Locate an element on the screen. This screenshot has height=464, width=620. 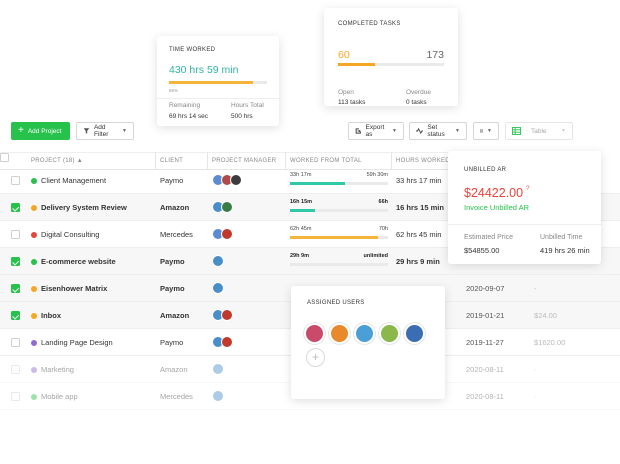
row-date: 2019-01-21 is located at coordinates (485, 315).